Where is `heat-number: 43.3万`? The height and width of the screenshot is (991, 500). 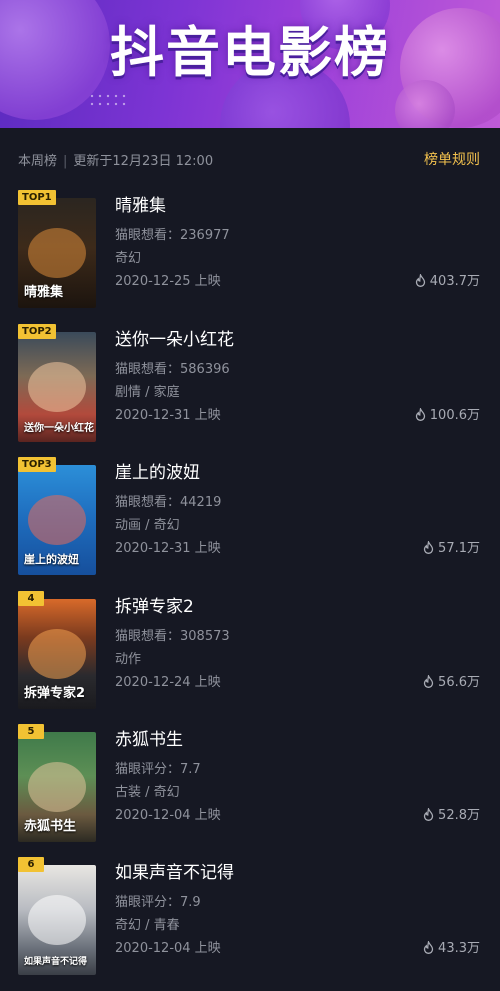 heat-number: 43.3万 is located at coordinates (459, 948).